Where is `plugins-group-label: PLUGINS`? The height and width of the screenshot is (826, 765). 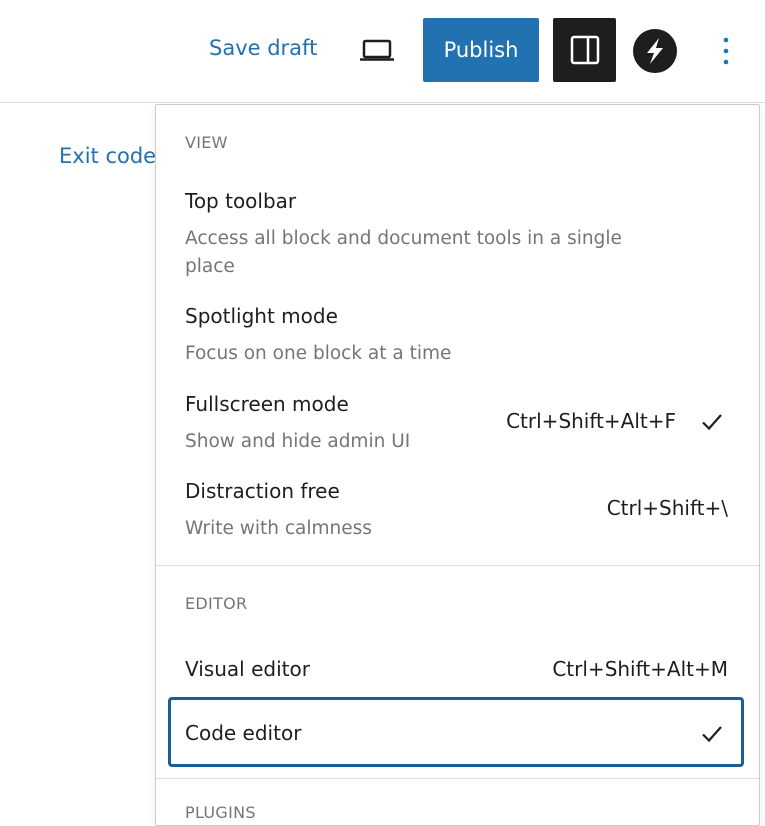 plugins-group-label: PLUGINS is located at coordinates (220, 812).